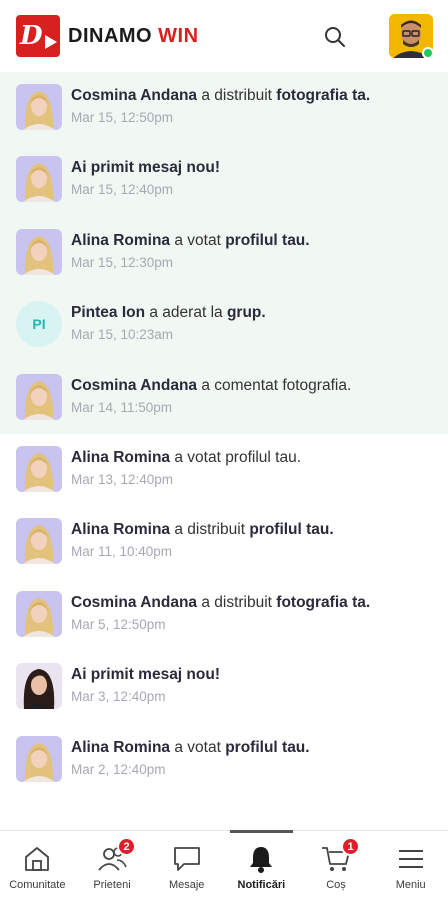  I want to click on menu-icon, so click(411, 859).